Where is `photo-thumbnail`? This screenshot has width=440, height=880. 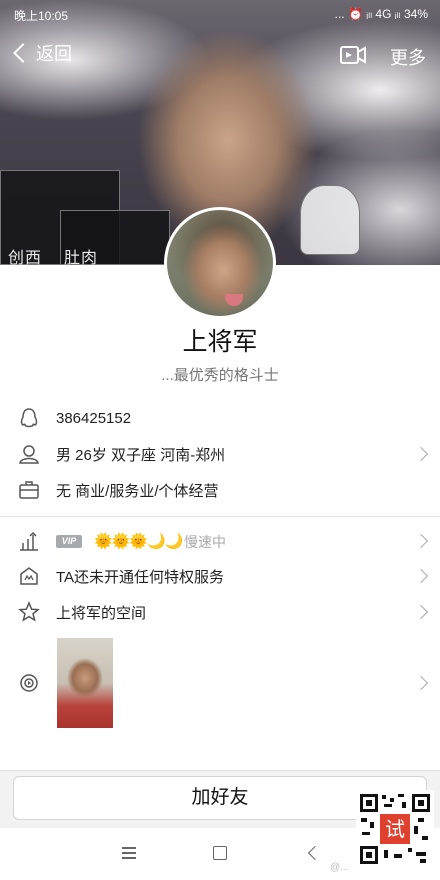 photo-thumbnail is located at coordinates (85, 683).